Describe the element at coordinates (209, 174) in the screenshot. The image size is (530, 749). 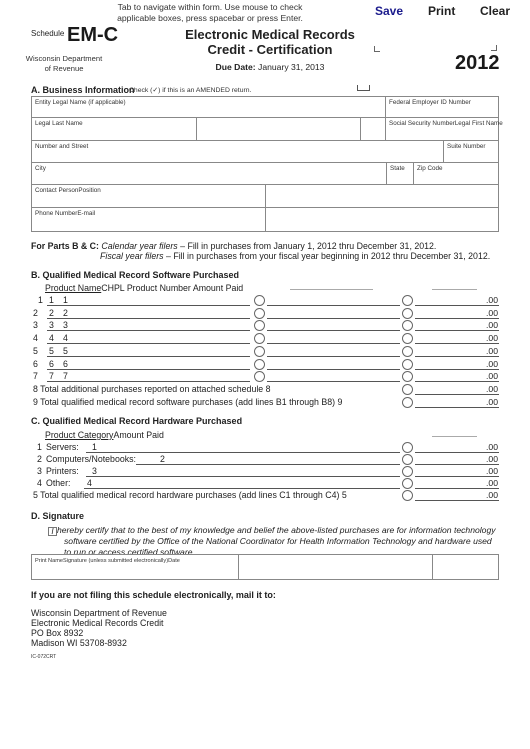
I see `city-field: City` at that location.